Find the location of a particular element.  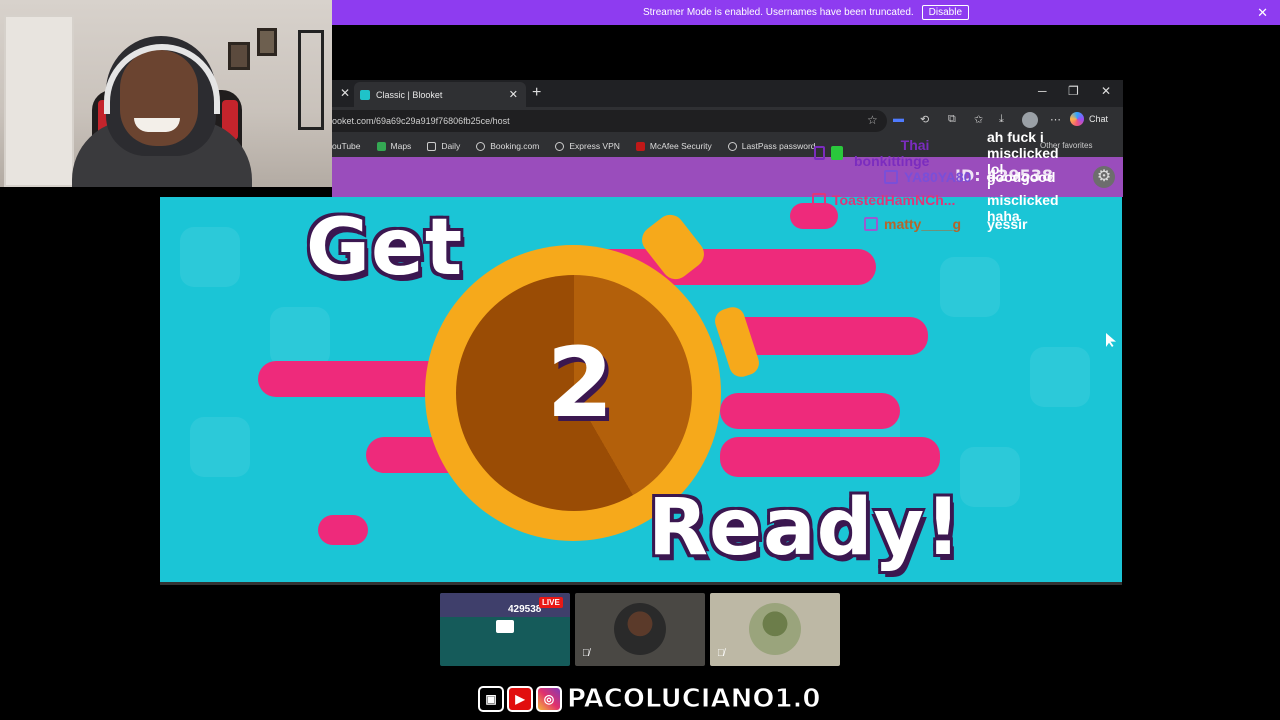

split-screen-icon: ⧉ is located at coordinates (952, 119).